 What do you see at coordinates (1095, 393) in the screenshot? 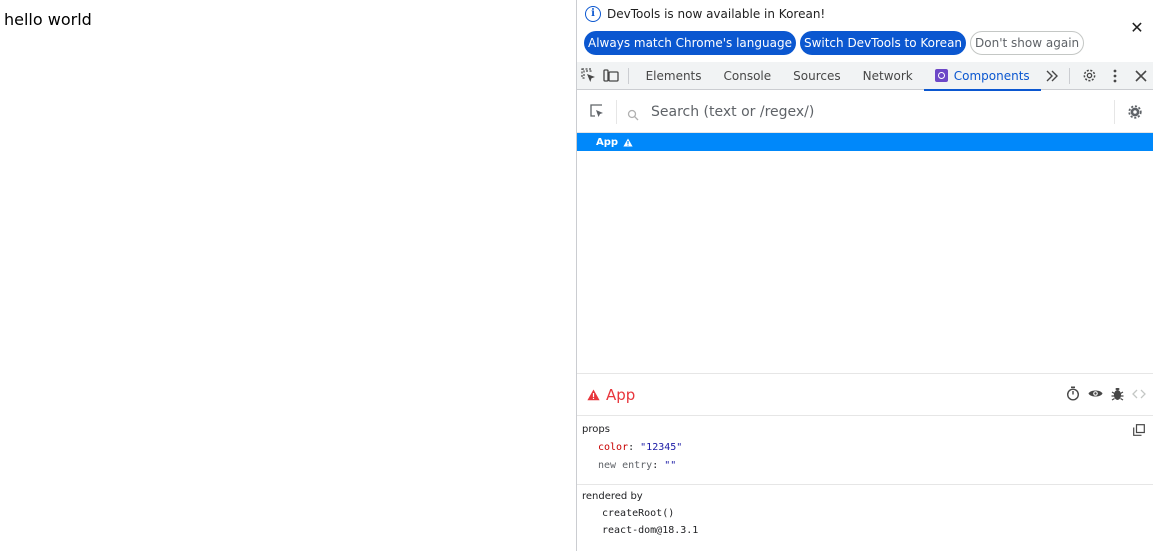
I see `eye-icon` at bounding box center [1095, 393].